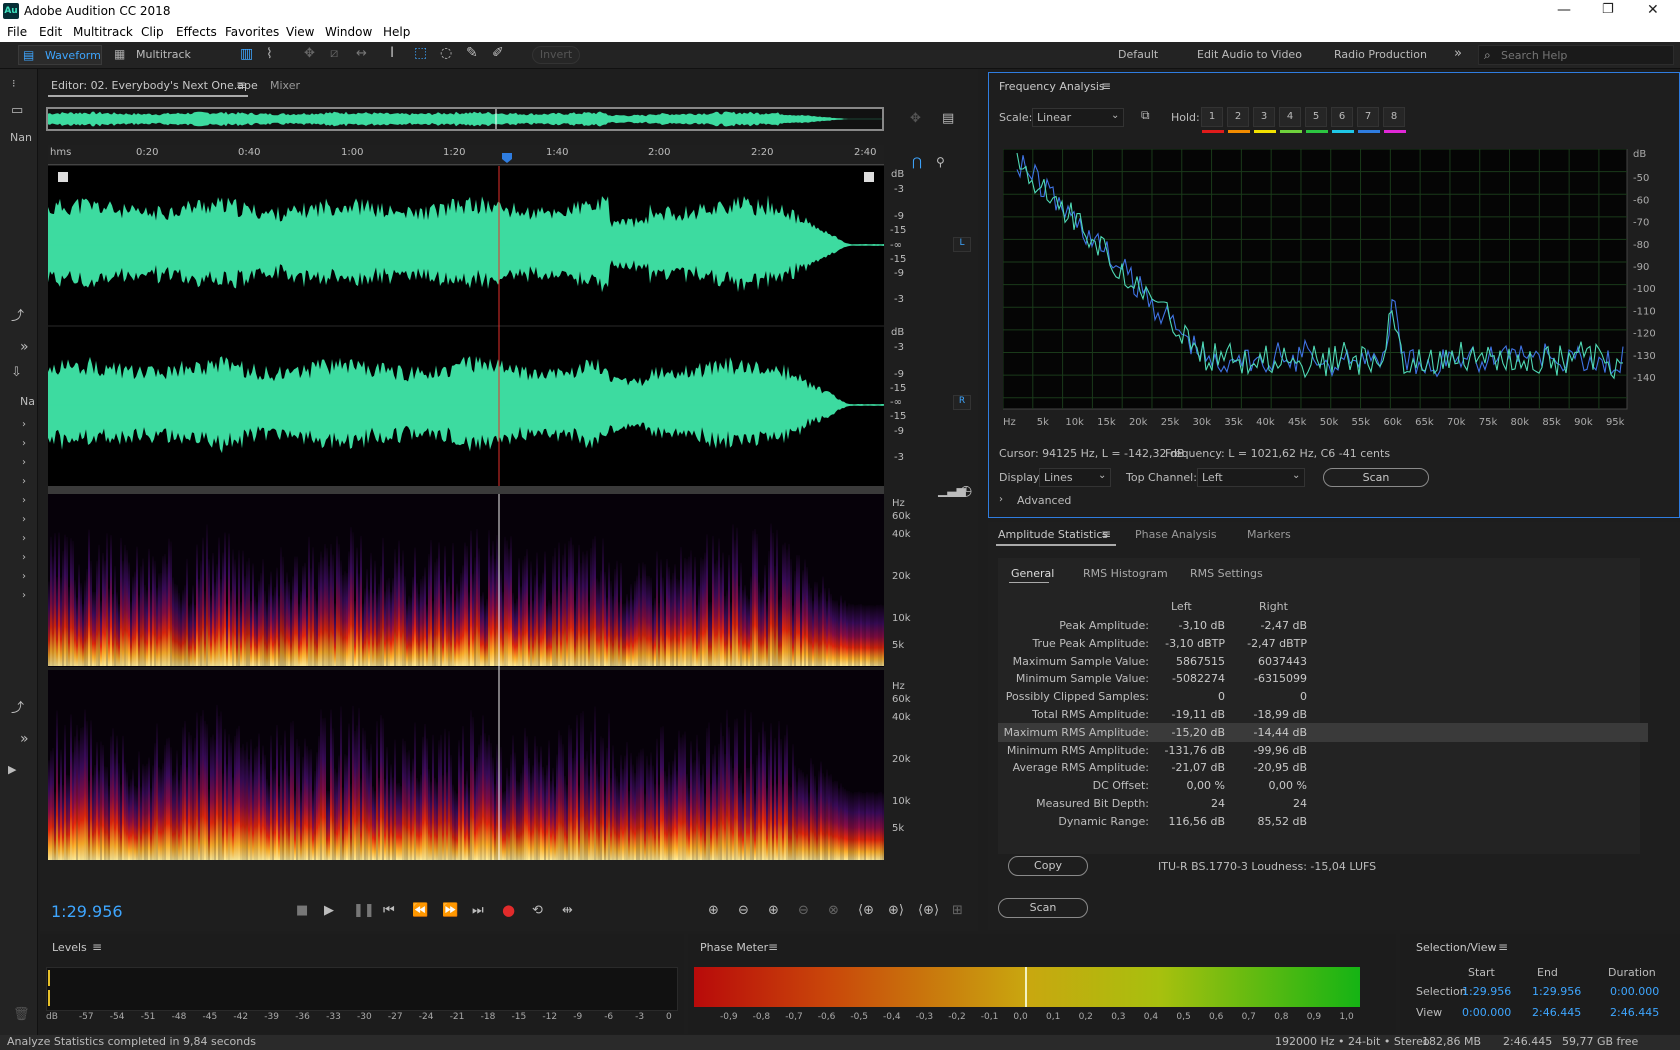 The image size is (1680, 1050). I want to click on minimize-button: —, so click(1564, 10).